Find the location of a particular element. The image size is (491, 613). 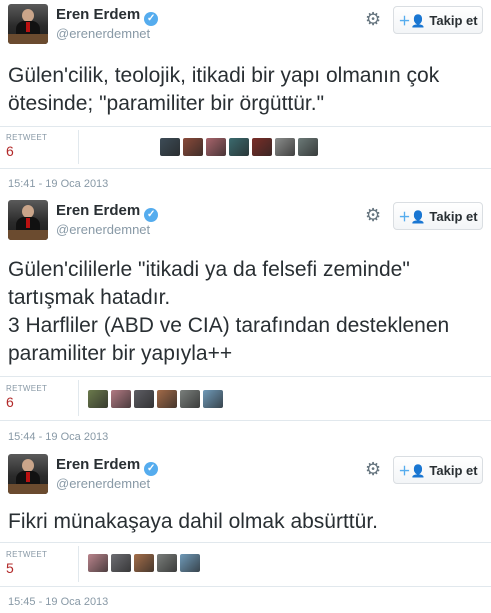

retweet-stat: RETWEET 5 is located at coordinates (41, 563).